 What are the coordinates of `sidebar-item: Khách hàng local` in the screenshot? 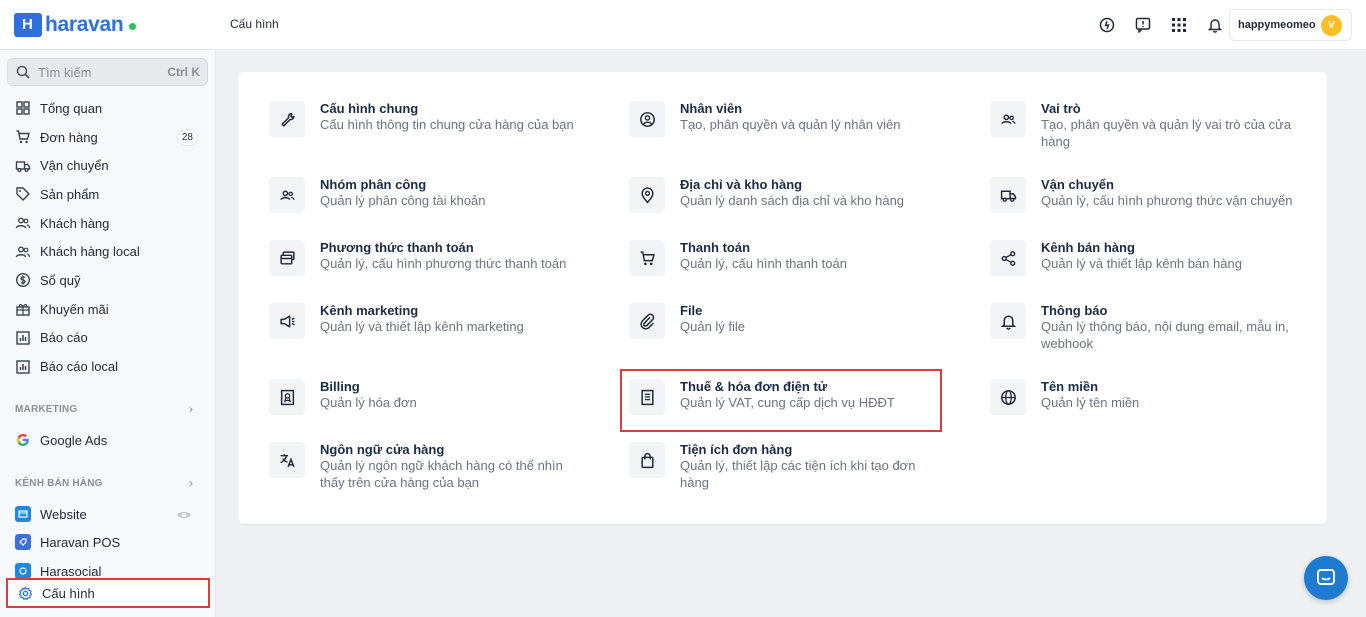 It's located at (108, 251).